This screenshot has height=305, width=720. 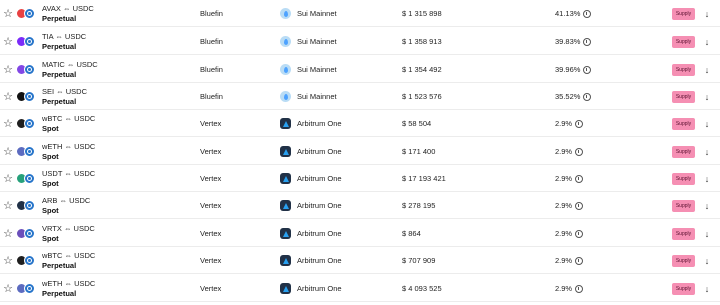 What do you see at coordinates (317, 13) in the screenshot?
I see `network-name: Sui Mainnet` at bounding box center [317, 13].